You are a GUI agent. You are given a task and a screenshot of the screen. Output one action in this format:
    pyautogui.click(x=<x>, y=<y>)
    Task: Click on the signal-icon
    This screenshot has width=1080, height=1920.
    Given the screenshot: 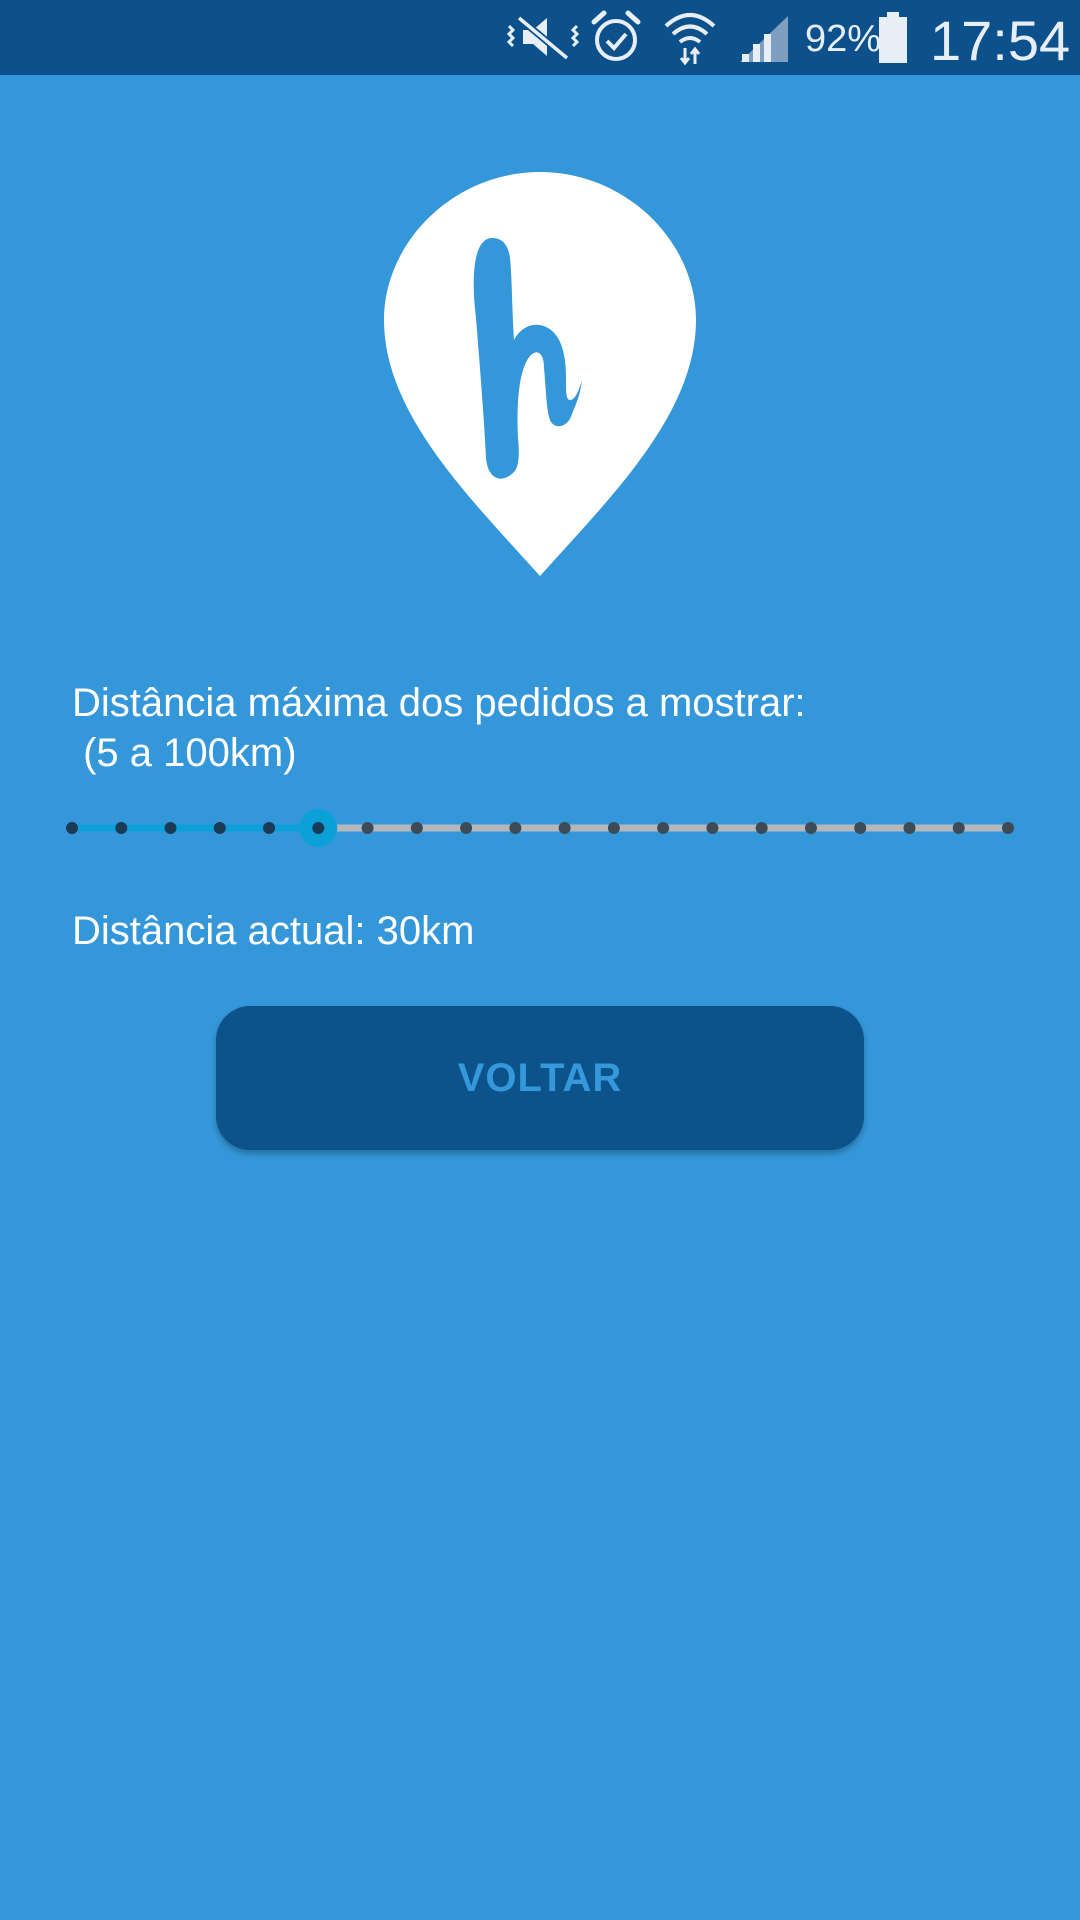 What is the action you would take?
    pyautogui.click(x=764, y=37)
    